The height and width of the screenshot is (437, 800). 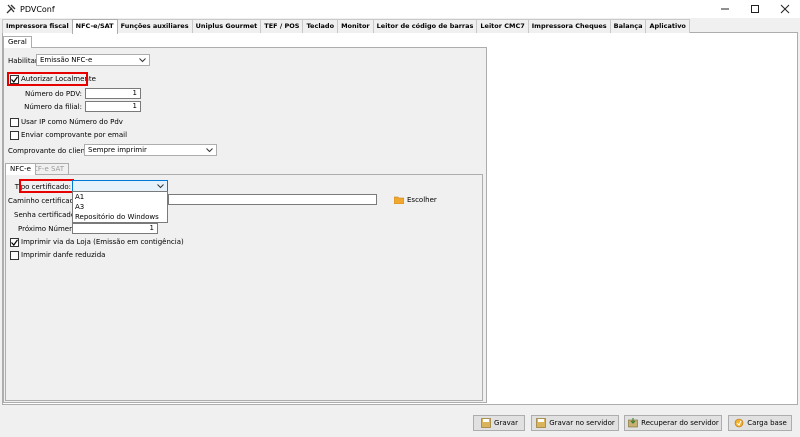 What do you see at coordinates (506, 423) in the screenshot?
I see `gravar-label: Gravar` at bounding box center [506, 423].